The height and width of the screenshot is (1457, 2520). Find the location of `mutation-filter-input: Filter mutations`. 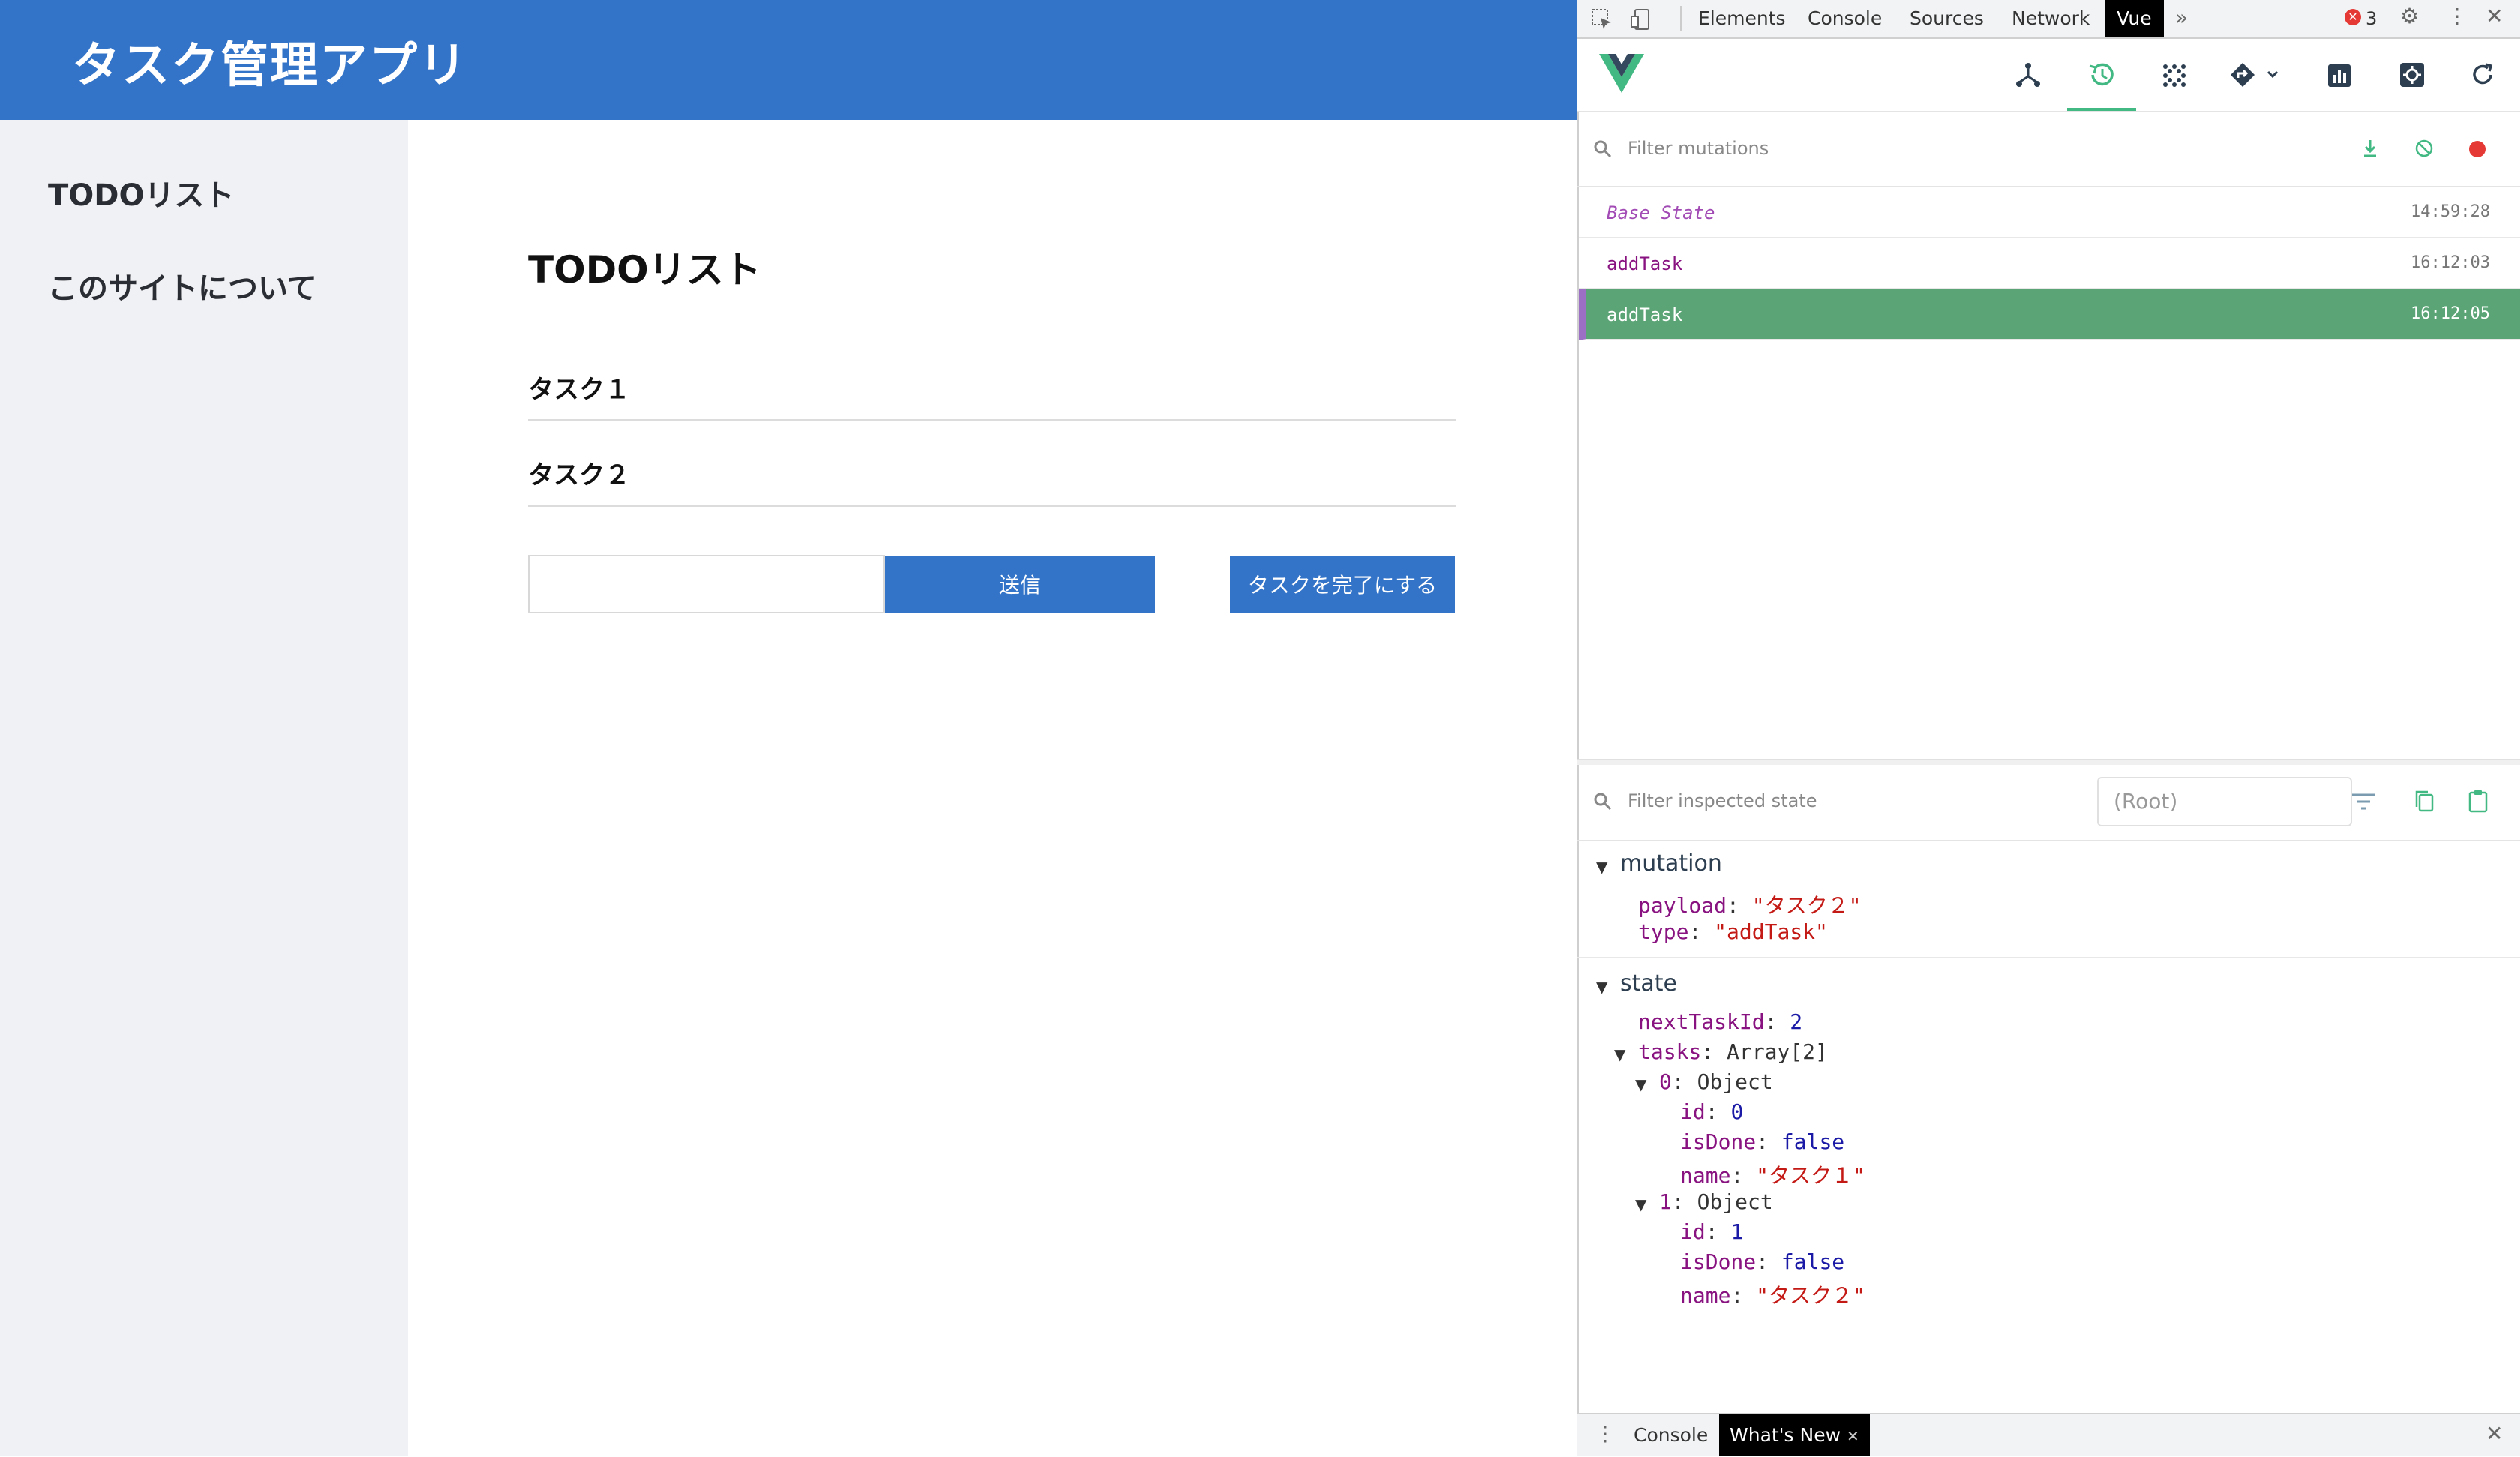

mutation-filter-input: Filter mutations is located at coordinates (1698, 148).